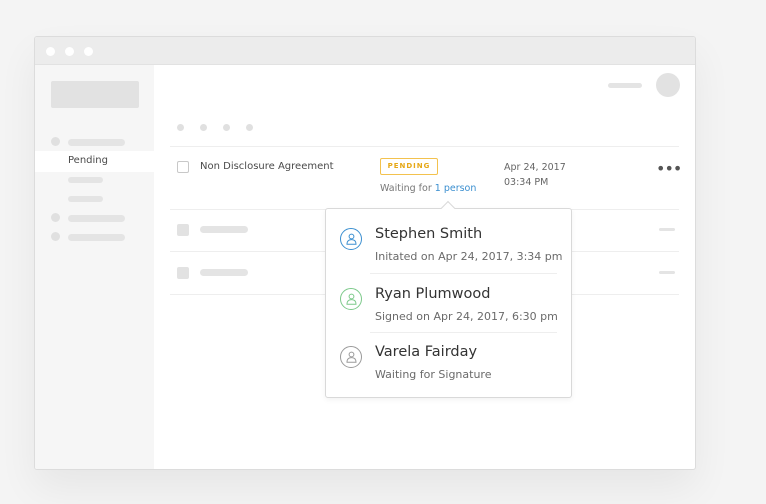 The height and width of the screenshot is (504, 766). What do you see at coordinates (424, 146) in the screenshot?
I see `table-divider` at bounding box center [424, 146].